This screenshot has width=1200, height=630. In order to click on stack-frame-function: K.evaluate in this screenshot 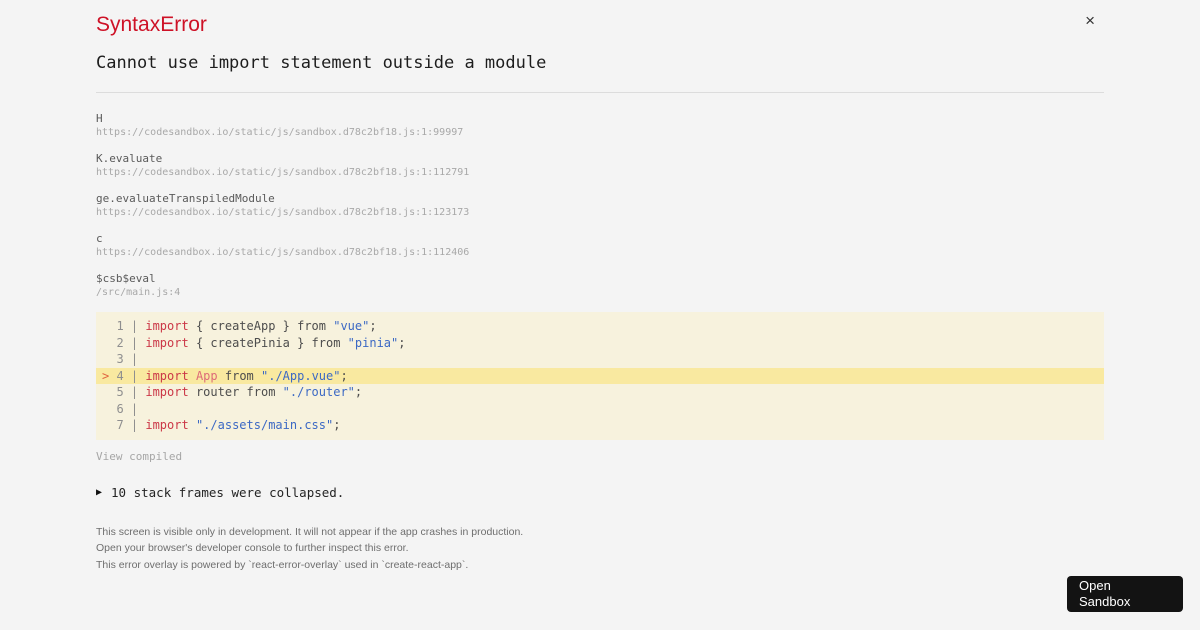, I will do `click(129, 159)`.